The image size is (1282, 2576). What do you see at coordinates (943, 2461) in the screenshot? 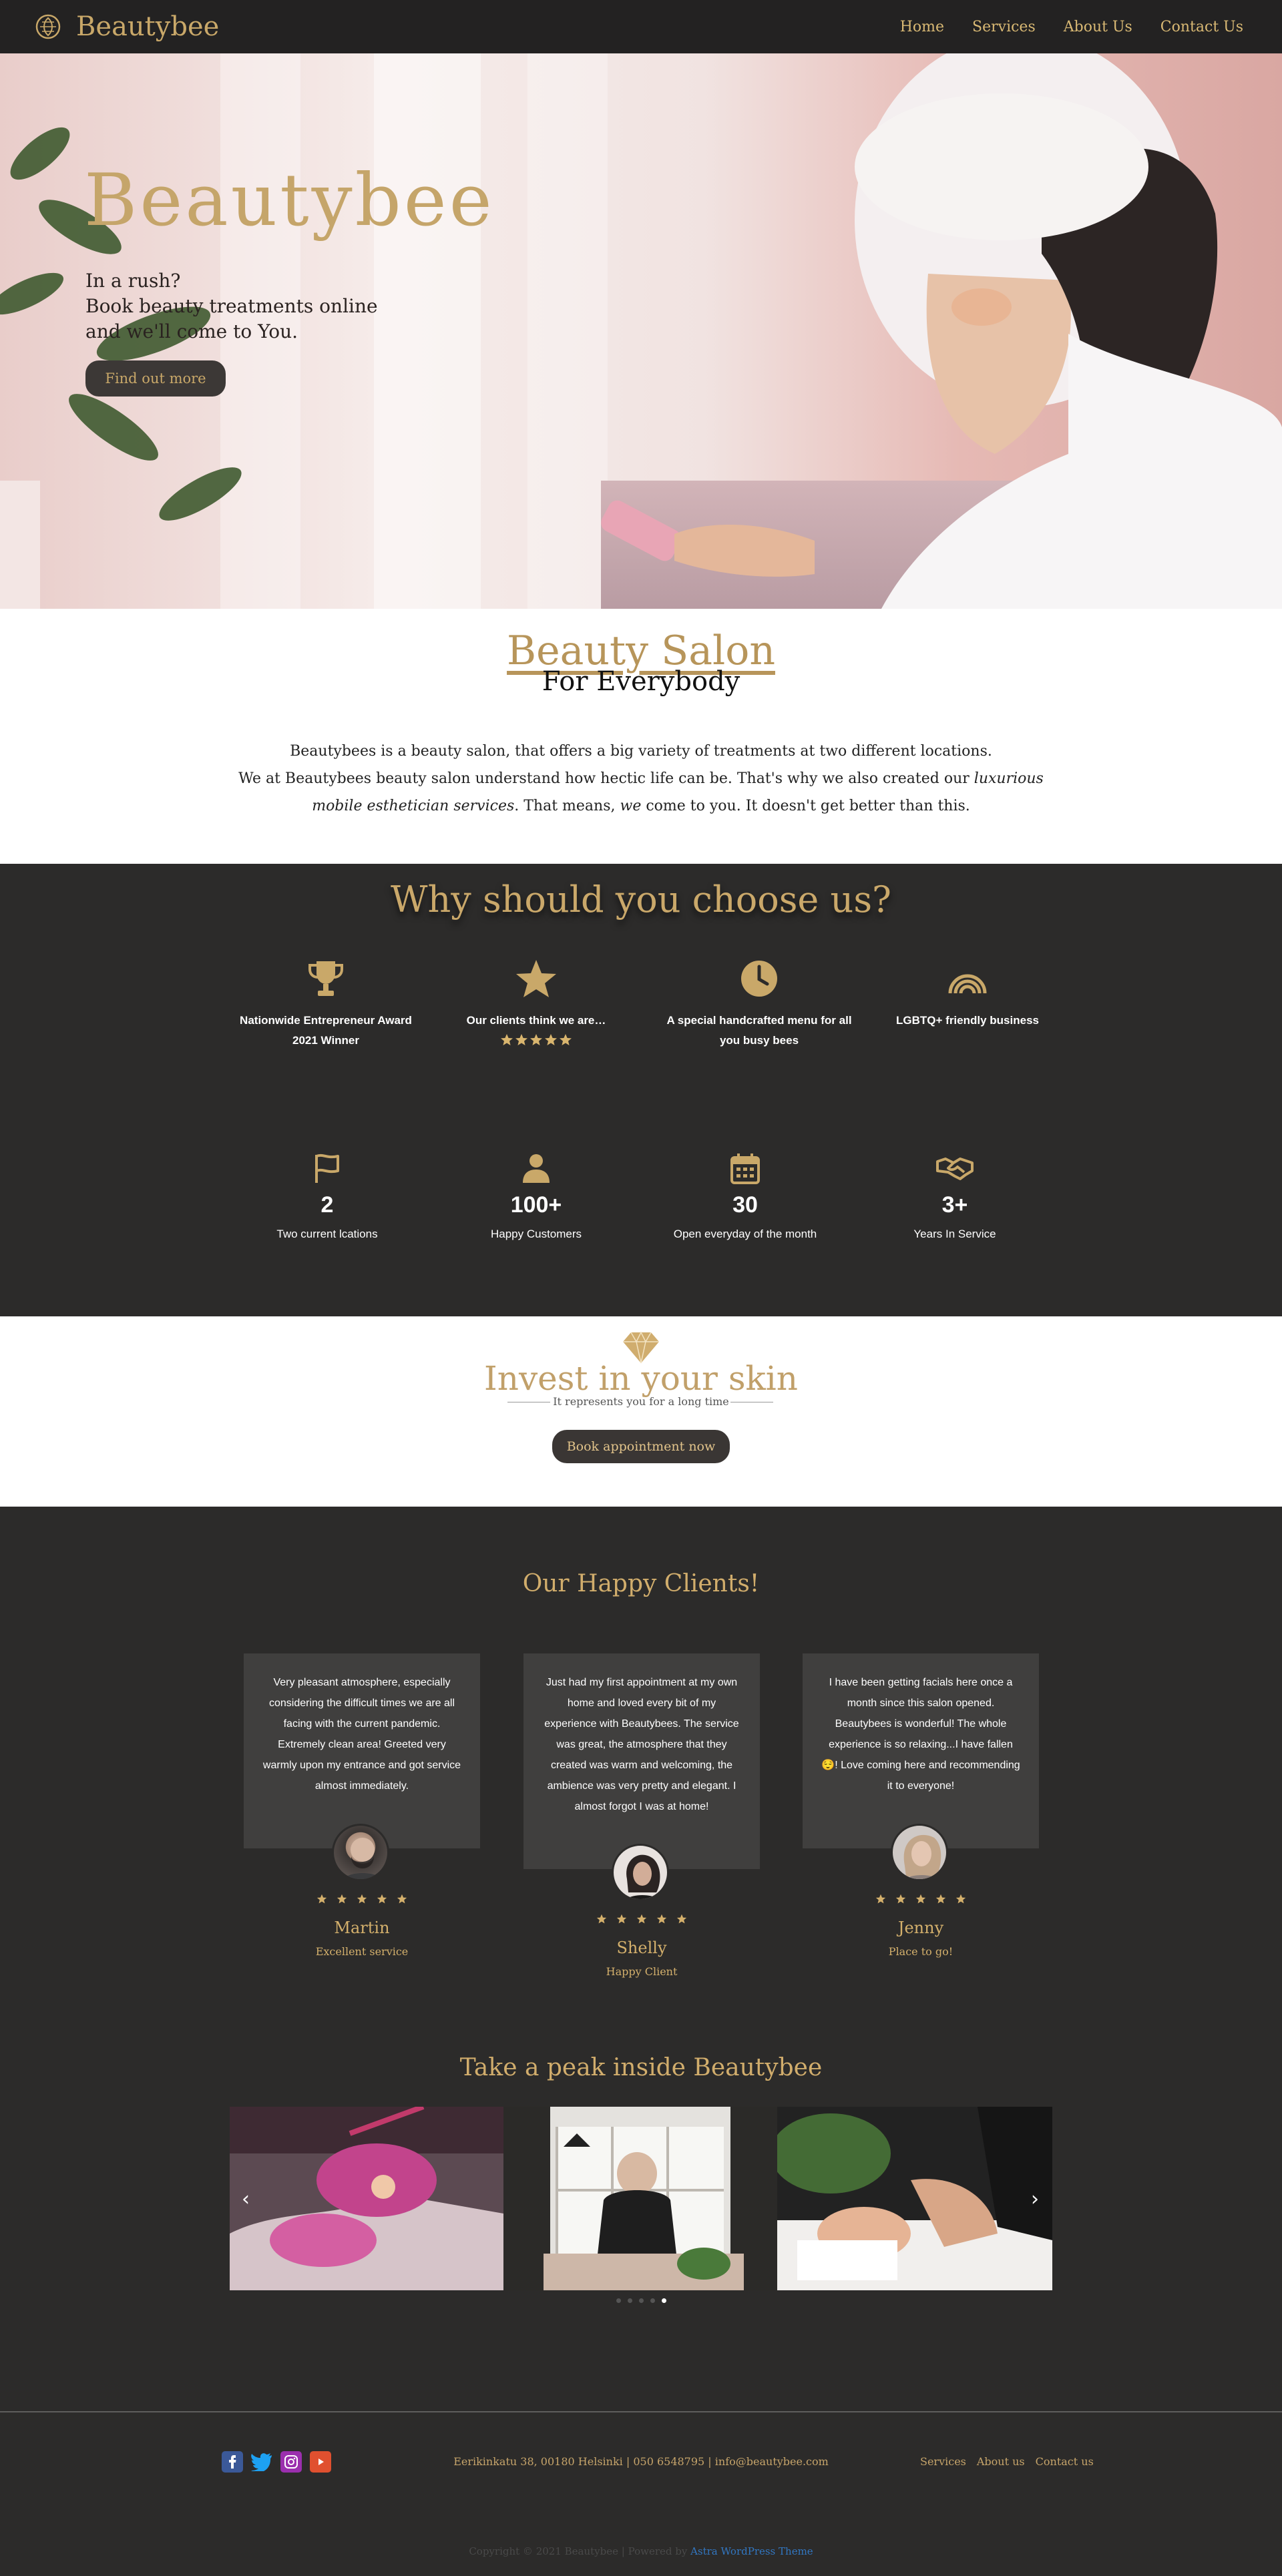
I see `footer-link-services: Services` at bounding box center [943, 2461].